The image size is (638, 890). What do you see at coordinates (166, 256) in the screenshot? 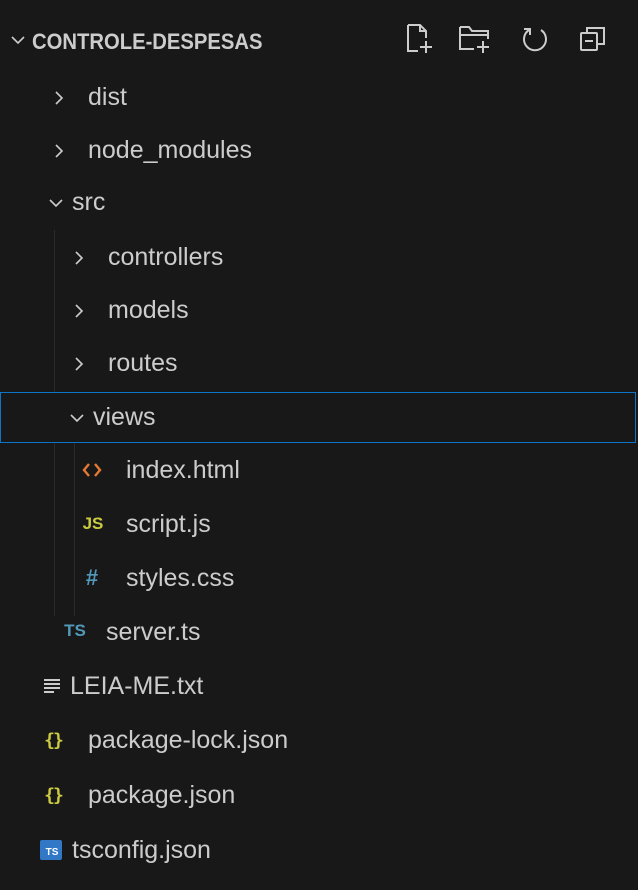
I see `tree-item-label: controllers` at bounding box center [166, 256].